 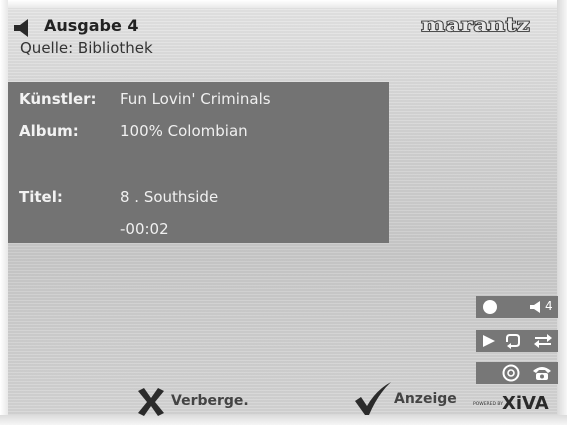 I want to click on source-phone-button, so click(x=517, y=373).